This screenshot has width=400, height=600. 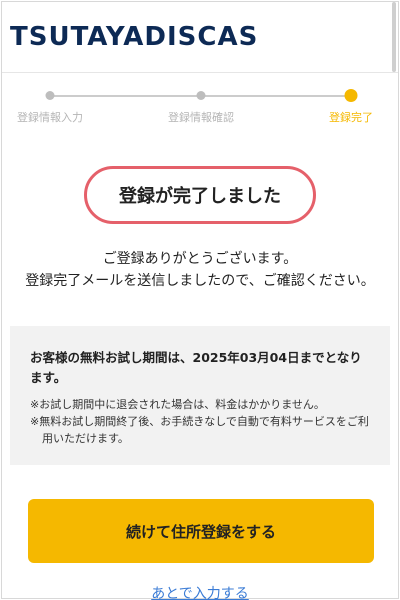 I want to click on trial-headline: お客様の無料お試し期間は、2025年03月04日までとなります。, so click(x=196, y=367).